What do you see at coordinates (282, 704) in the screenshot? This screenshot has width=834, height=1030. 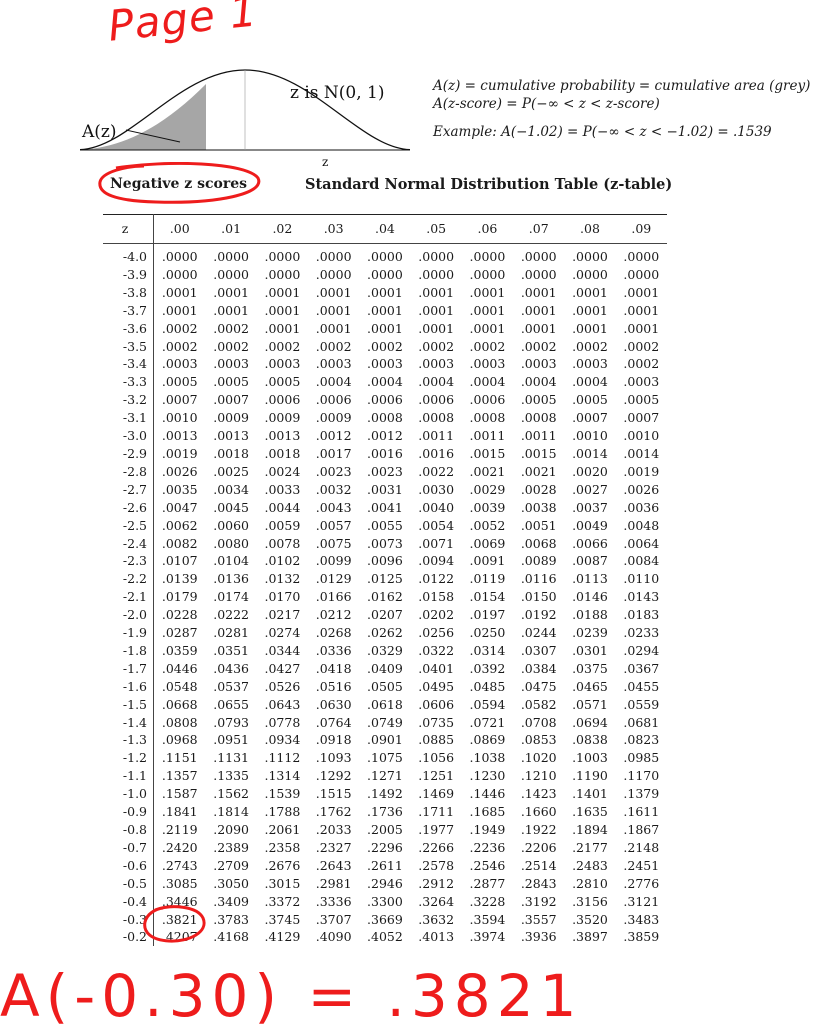 I see `probability-cell: .0643` at bounding box center [282, 704].